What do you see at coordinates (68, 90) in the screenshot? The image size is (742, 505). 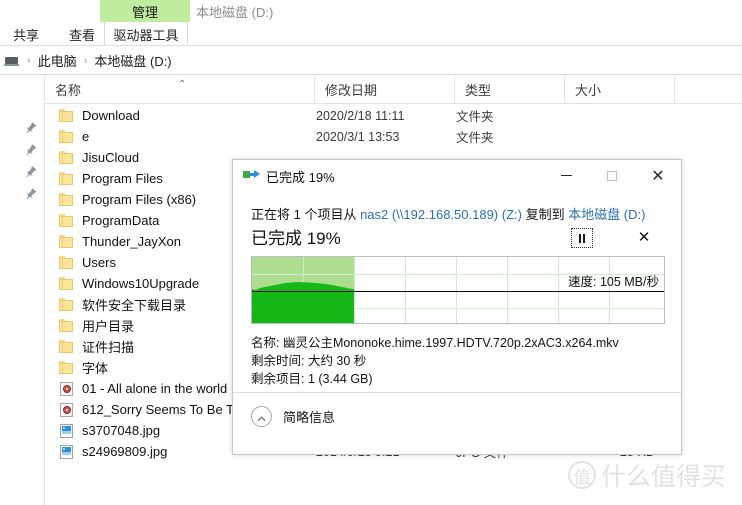 I see `column-header-name-label: 名称` at bounding box center [68, 90].